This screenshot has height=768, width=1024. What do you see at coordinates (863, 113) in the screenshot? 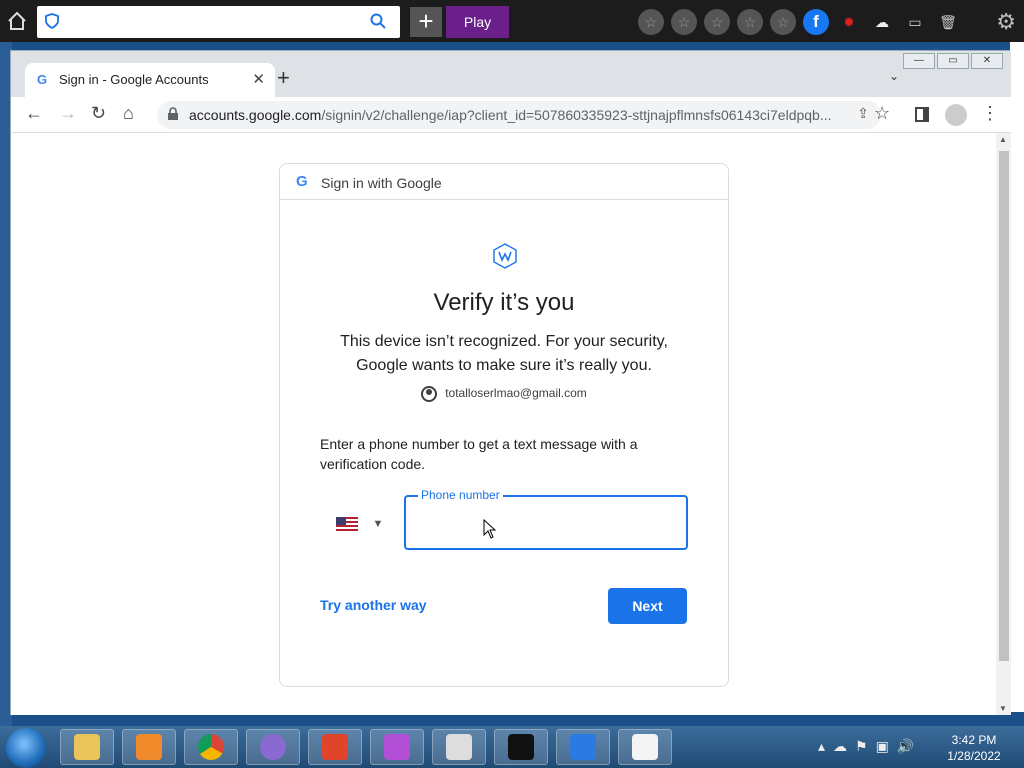
I see `share-icon: ⇪` at bounding box center [863, 113].